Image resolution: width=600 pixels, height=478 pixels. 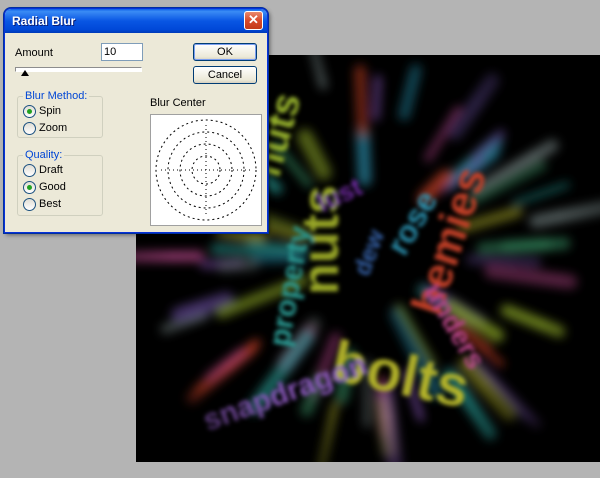 What do you see at coordinates (44, 21) in the screenshot?
I see `dialog-title: Radial Blur` at bounding box center [44, 21].